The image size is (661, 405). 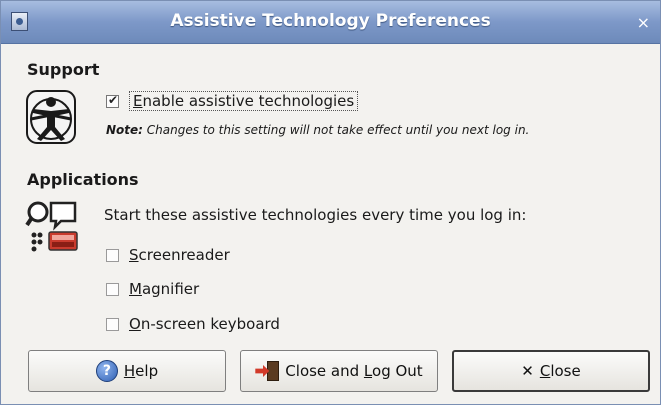 I want to click on screenreader-row: Screenreader, so click(x=168, y=255).